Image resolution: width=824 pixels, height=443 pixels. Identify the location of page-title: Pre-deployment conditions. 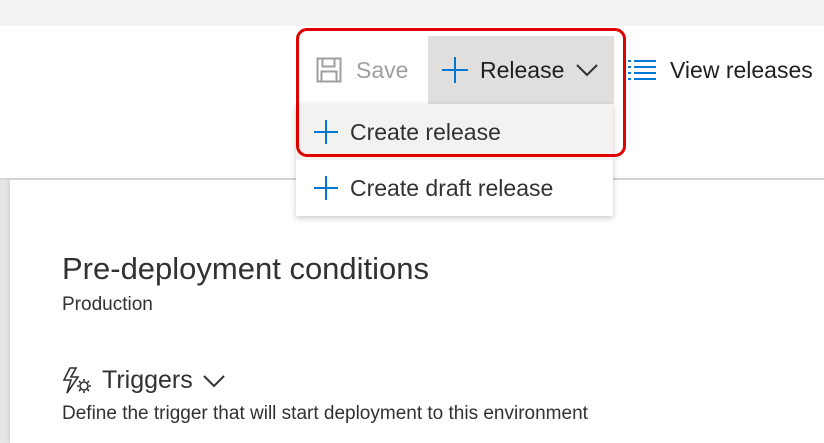
(246, 268).